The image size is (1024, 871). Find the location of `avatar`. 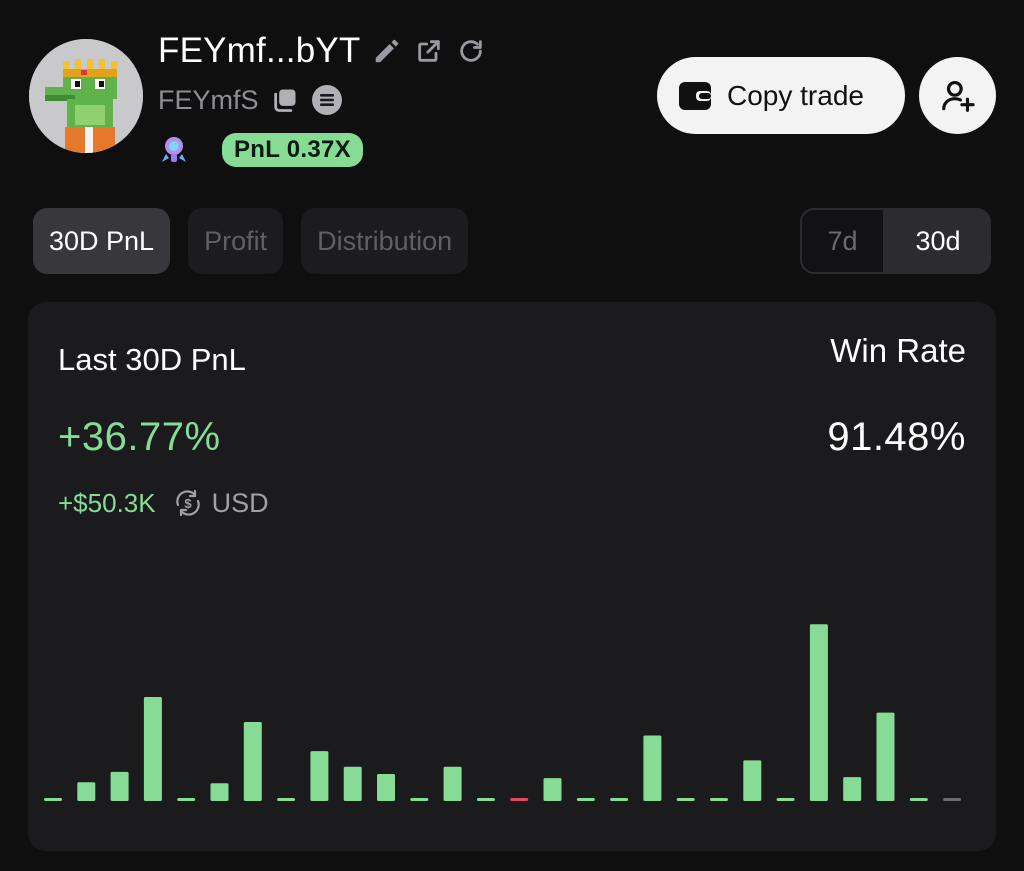

avatar is located at coordinates (86, 96).